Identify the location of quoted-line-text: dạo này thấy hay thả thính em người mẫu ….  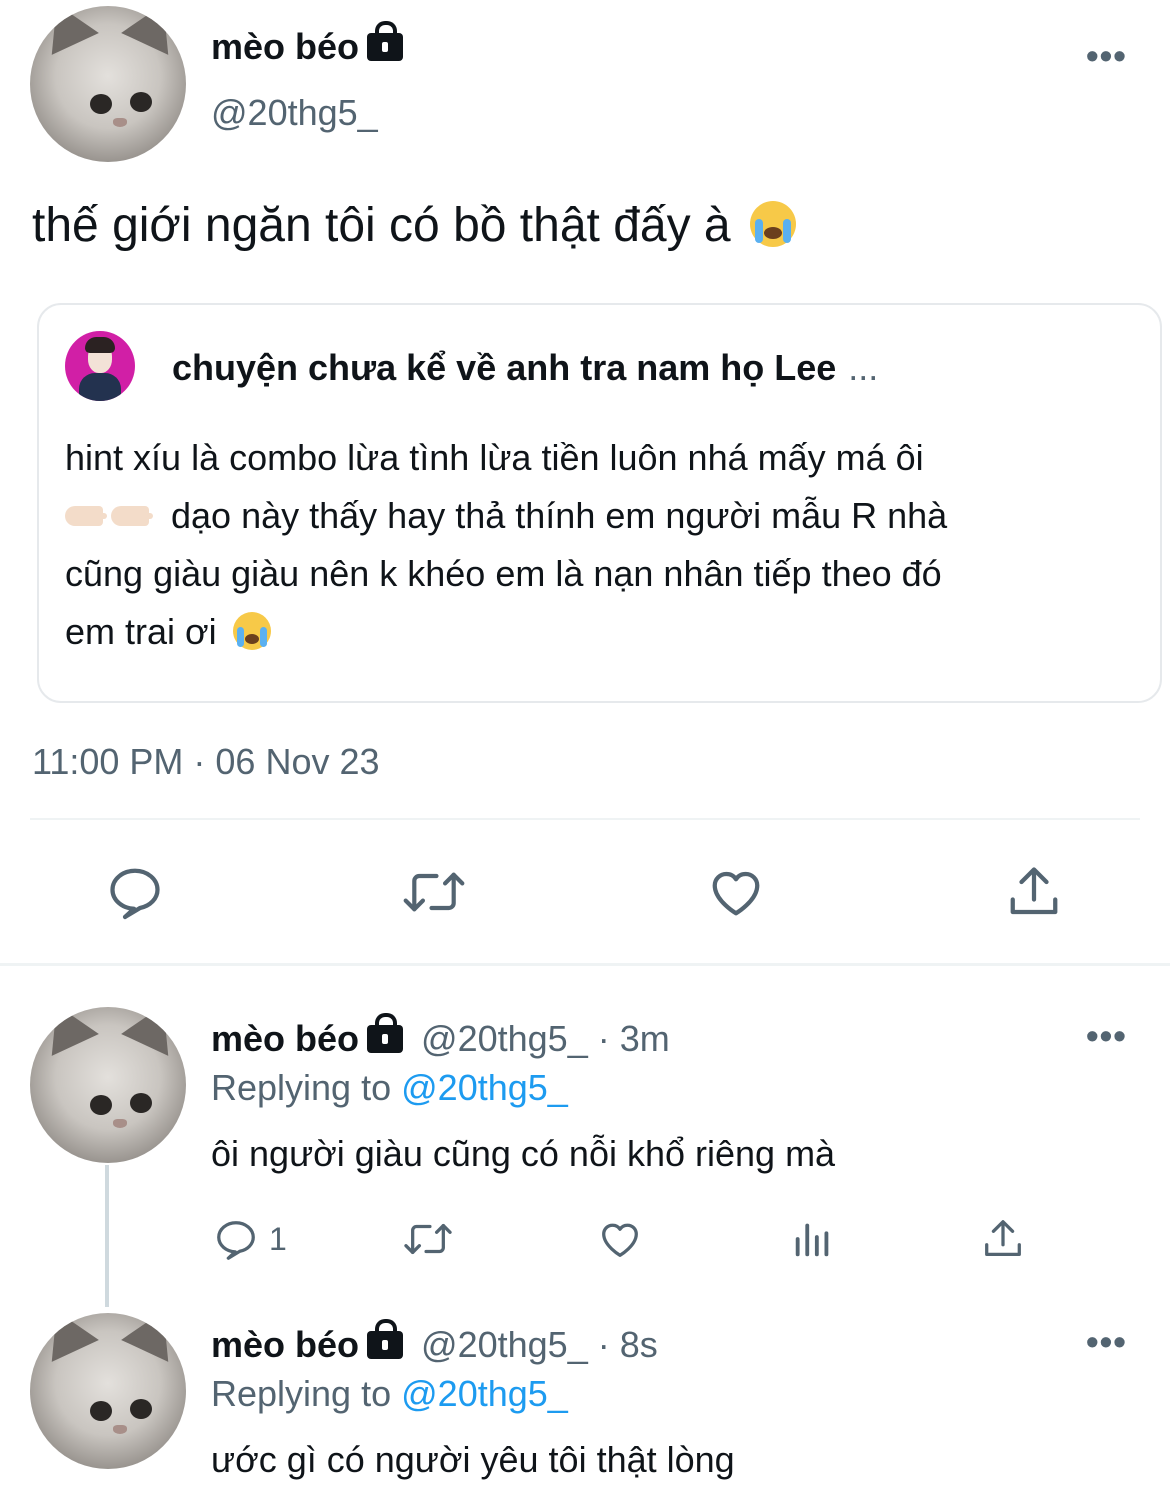
(559, 515).